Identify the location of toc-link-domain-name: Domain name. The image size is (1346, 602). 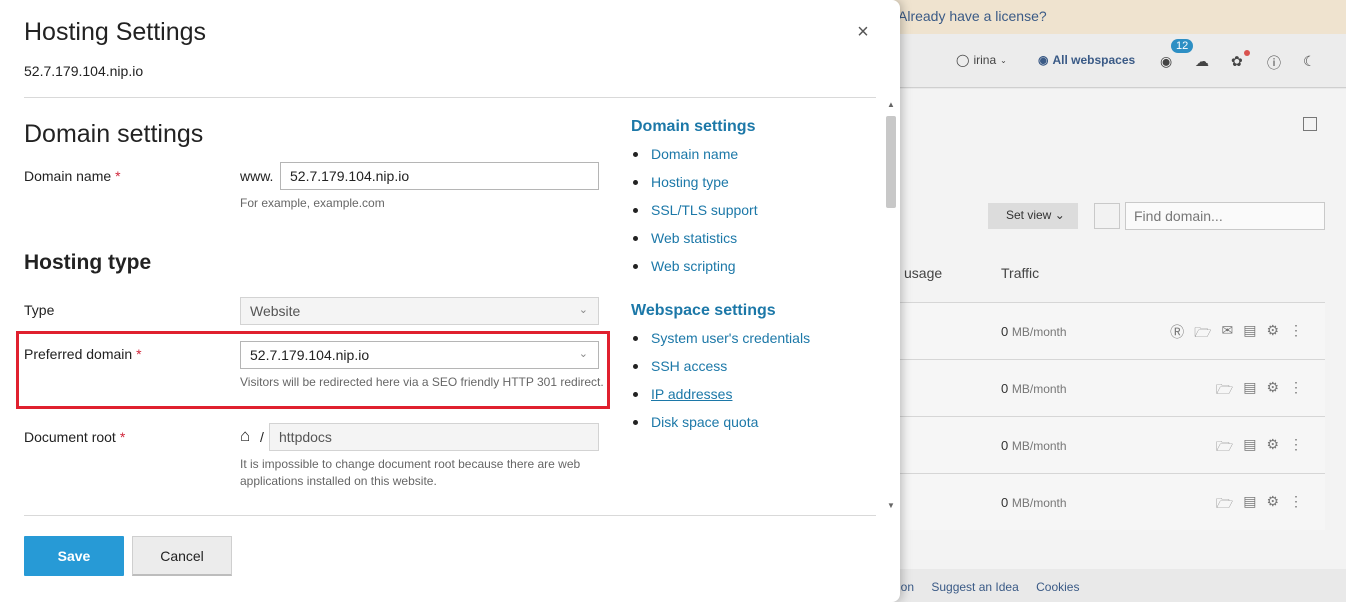
(694, 160).